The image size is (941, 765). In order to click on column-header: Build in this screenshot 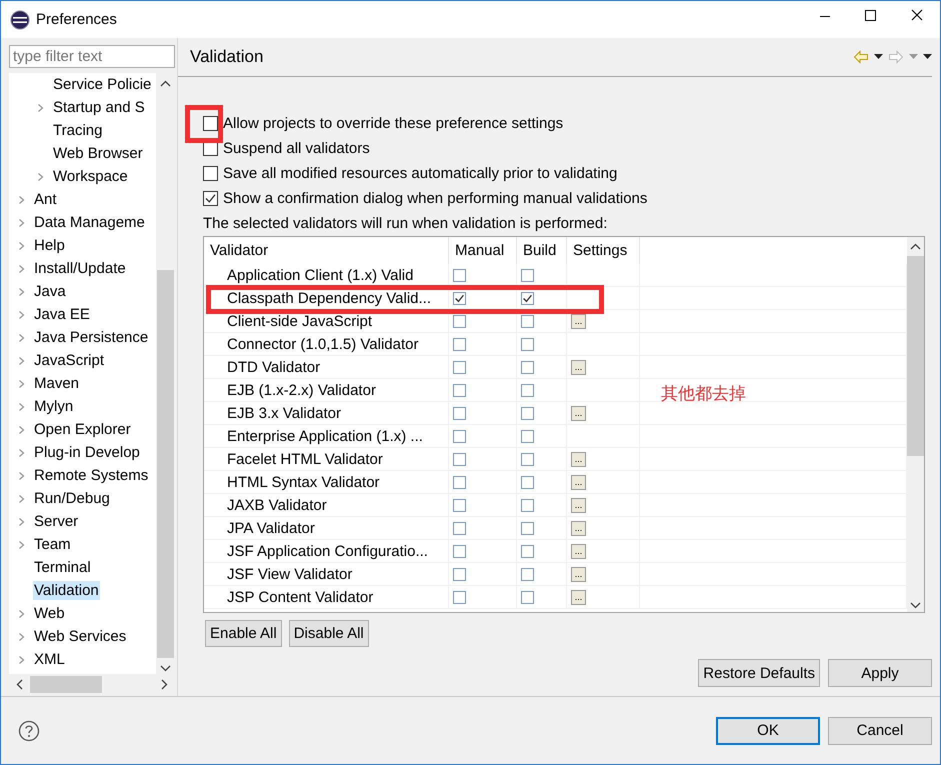, I will do `click(542, 250)`.